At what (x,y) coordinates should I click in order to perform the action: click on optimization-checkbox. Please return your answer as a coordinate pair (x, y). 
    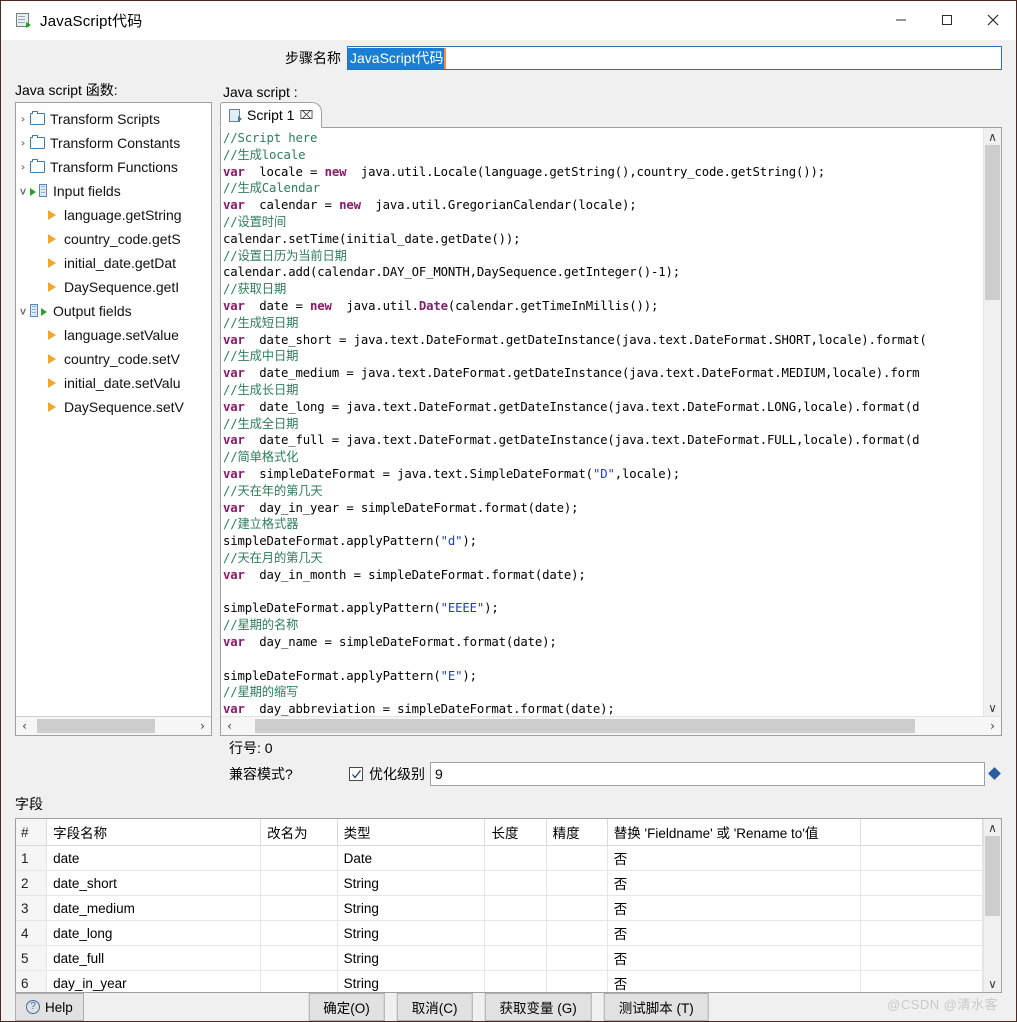
    Looking at the image, I should click on (356, 774).